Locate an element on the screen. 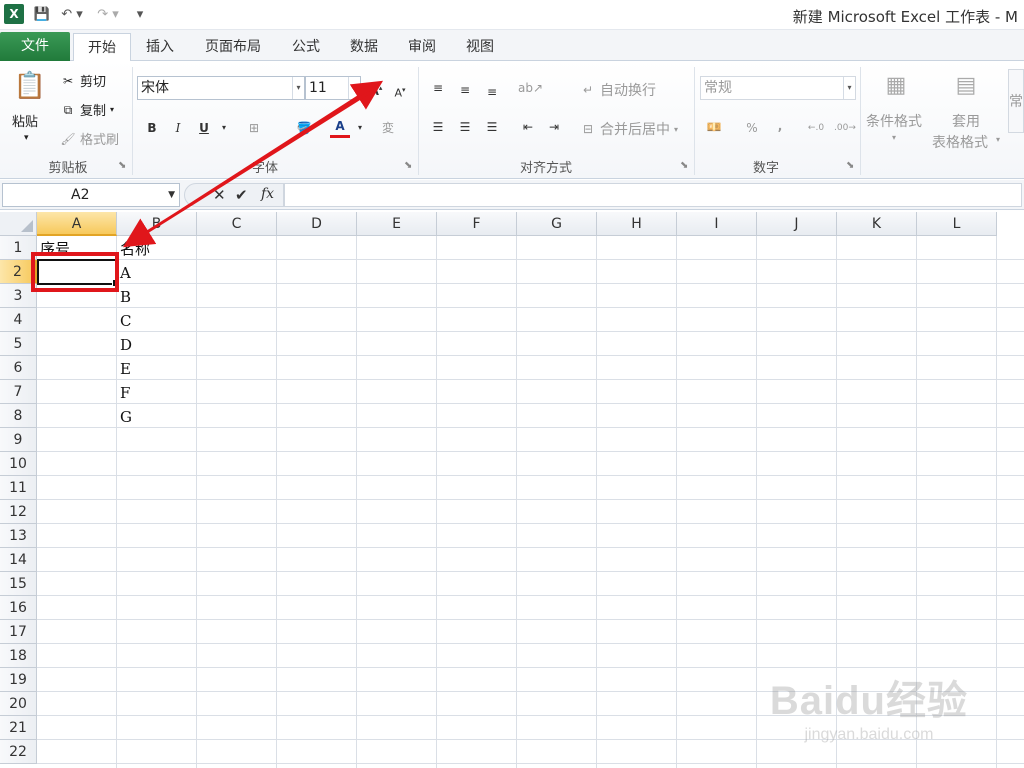  name-box: A2 ▼ is located at coordinates (91, 195).